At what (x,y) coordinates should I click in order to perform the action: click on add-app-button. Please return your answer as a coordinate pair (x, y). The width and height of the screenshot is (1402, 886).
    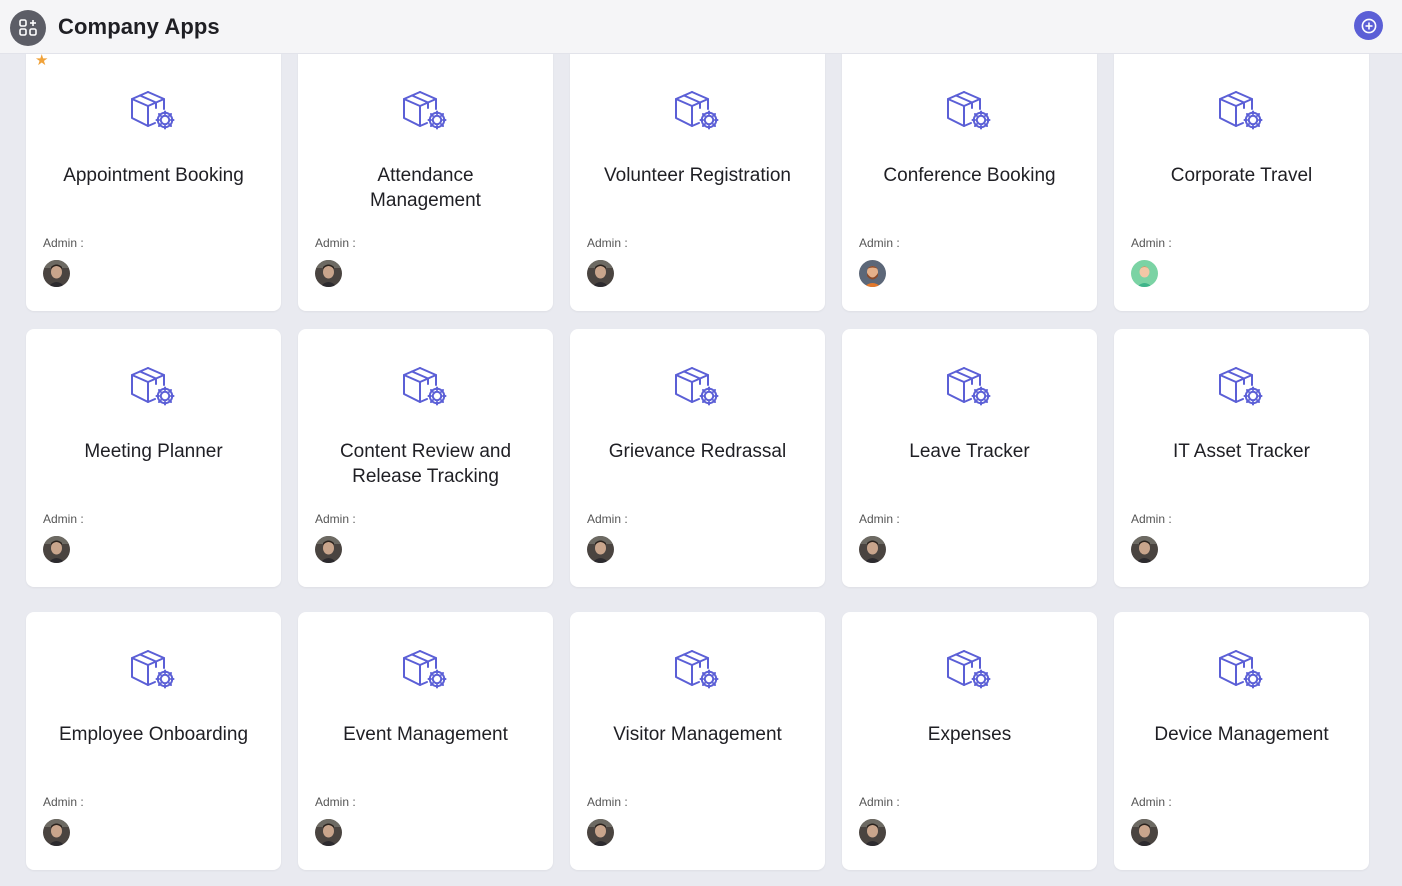
    Looking at the image, I should click on (1368, 25).